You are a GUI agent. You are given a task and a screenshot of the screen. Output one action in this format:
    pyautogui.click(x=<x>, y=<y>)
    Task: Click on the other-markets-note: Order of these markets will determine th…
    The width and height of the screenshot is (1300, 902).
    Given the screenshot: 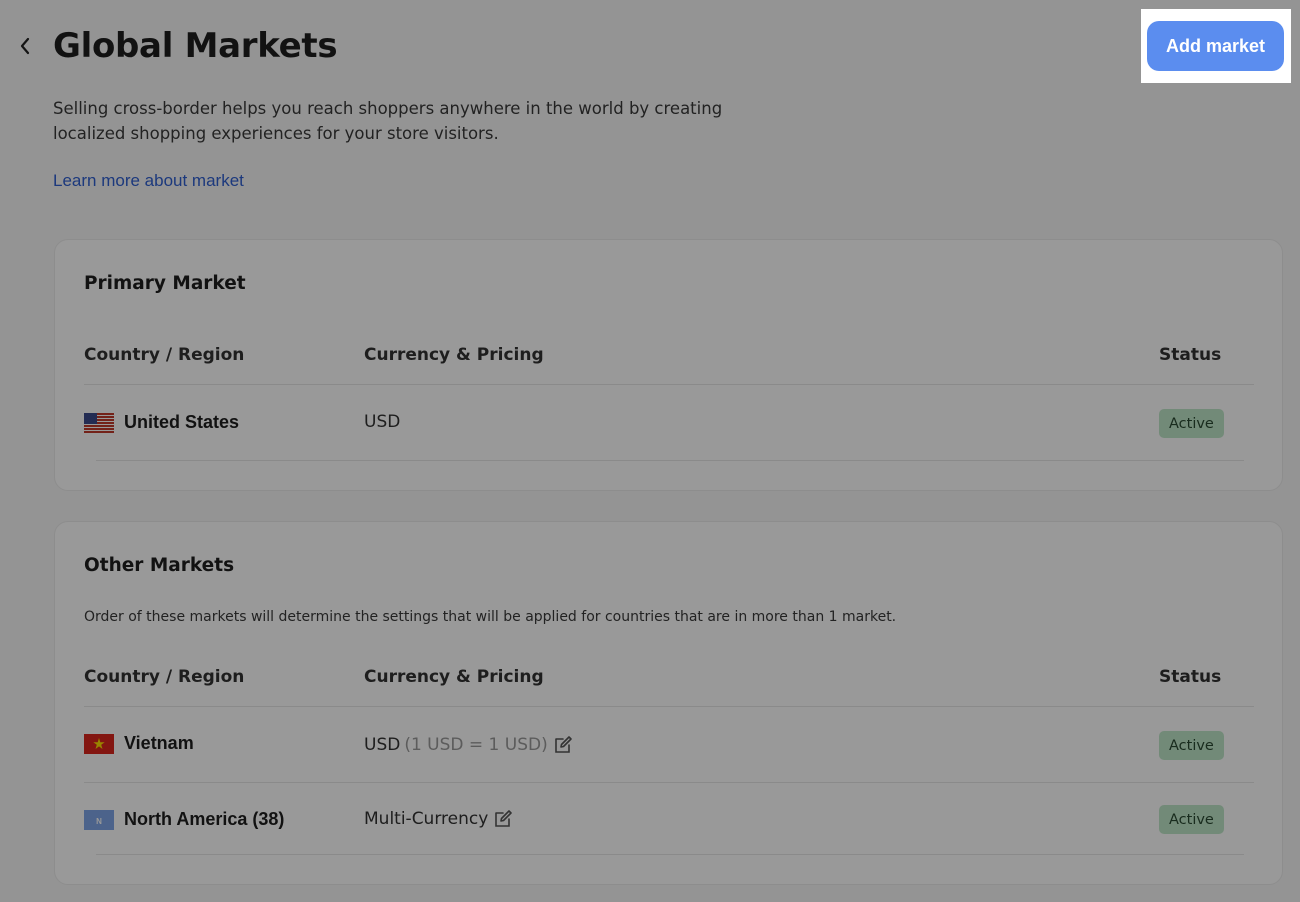 What is the action you would take?
    pyautogui.click(x=490, y=617)
    